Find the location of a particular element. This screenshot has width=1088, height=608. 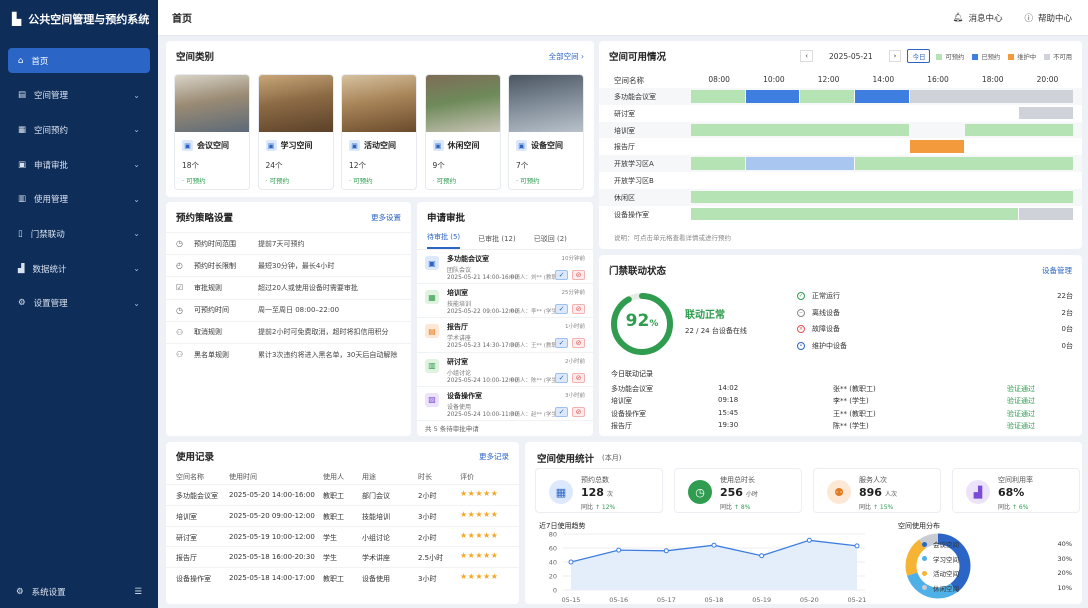

space-type-card: ▣ 设备空间 7个 · 可预约 is located at coordinates (546, 132).